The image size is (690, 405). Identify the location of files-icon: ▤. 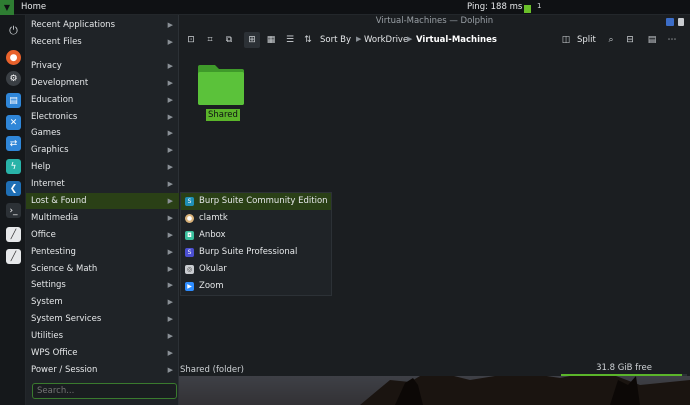
(13, 100).